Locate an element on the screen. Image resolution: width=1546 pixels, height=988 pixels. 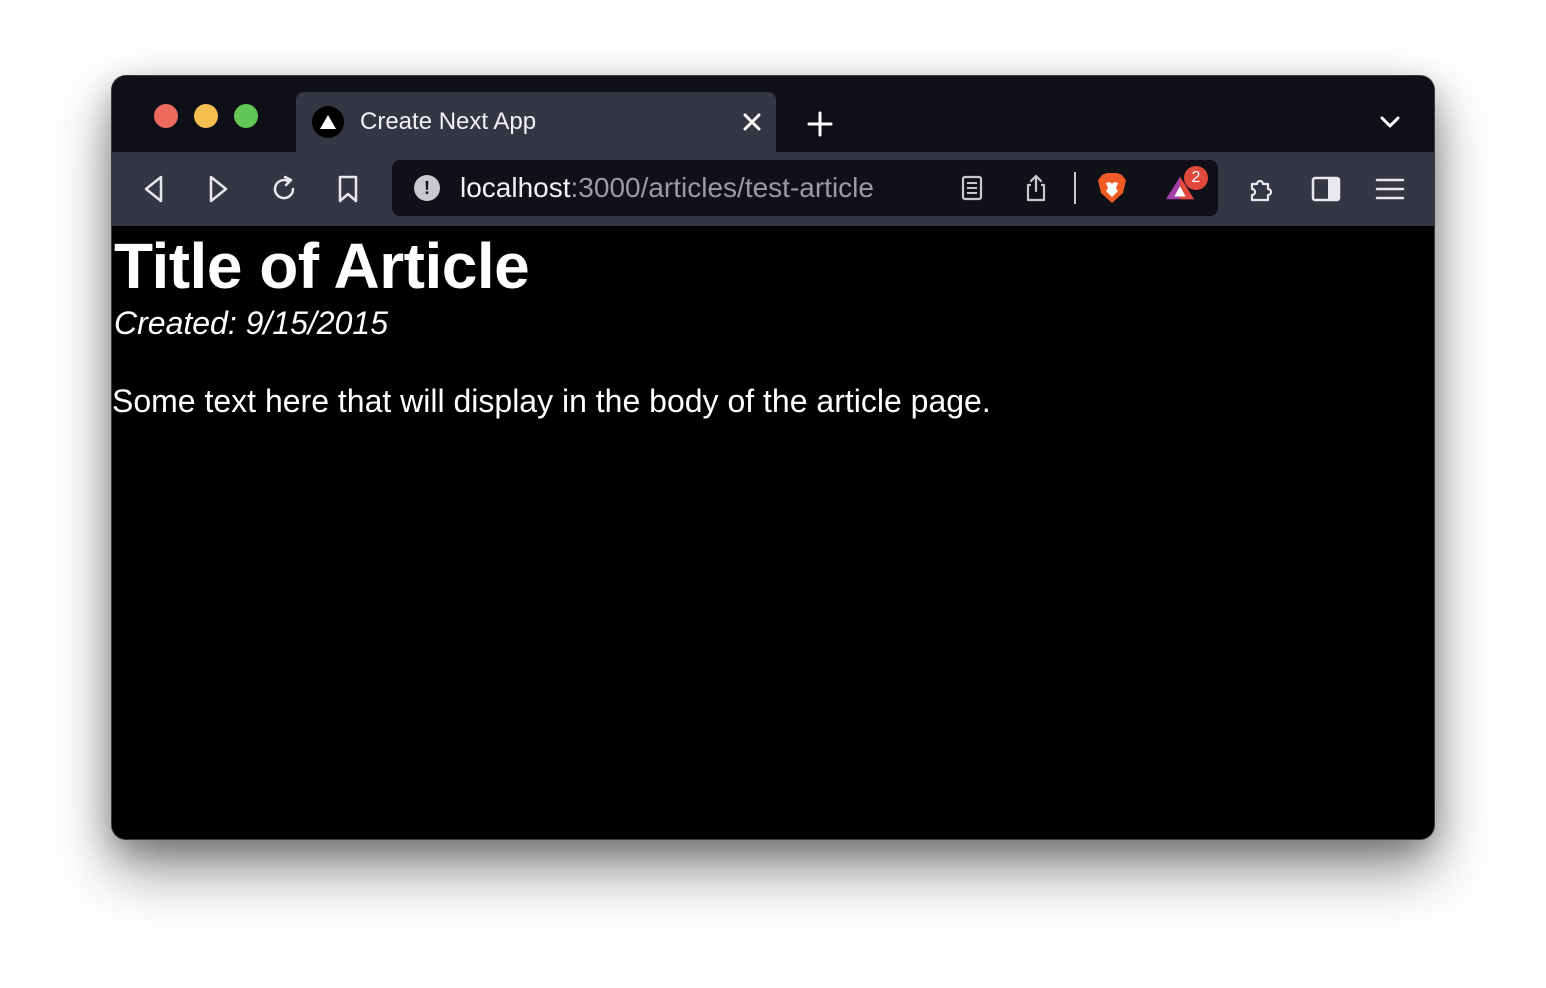
brave-shields-icon is located at coordinates (1112, 188).